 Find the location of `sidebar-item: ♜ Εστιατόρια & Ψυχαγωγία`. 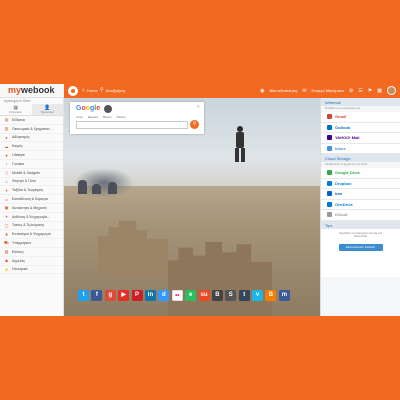

sidebar-item: ♜ Εστιατόρια & Ψυχαγωγία is located at coordinates (31, 235).